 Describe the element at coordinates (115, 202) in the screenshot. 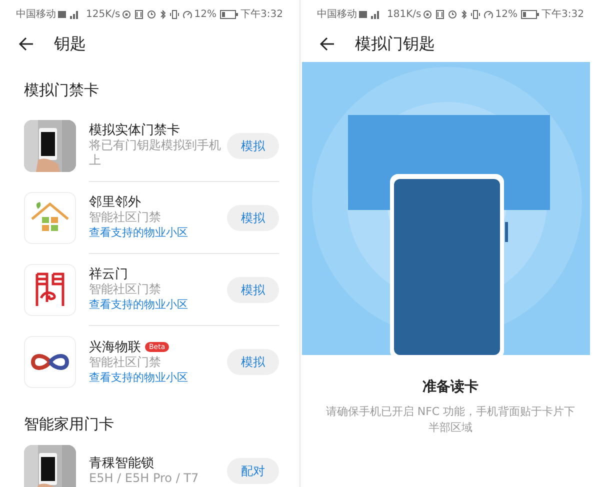

I see `item-title: 邻里邻外` at that location.